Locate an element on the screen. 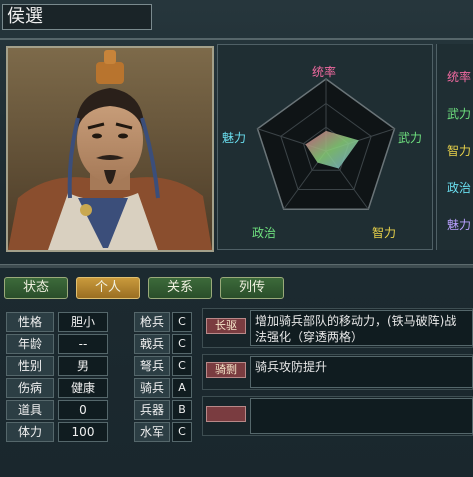 This screenshot has height=477, width=473. stat-column: 统率 武力 智力 政治 魅力 is located at coordinates (454, 147).